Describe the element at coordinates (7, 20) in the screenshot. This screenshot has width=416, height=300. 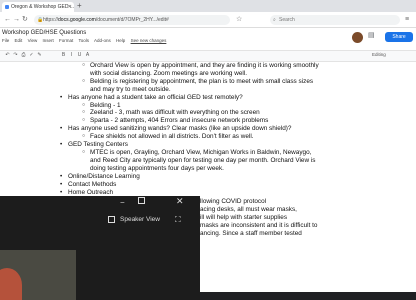
I see `back-icon: ←` at that location.